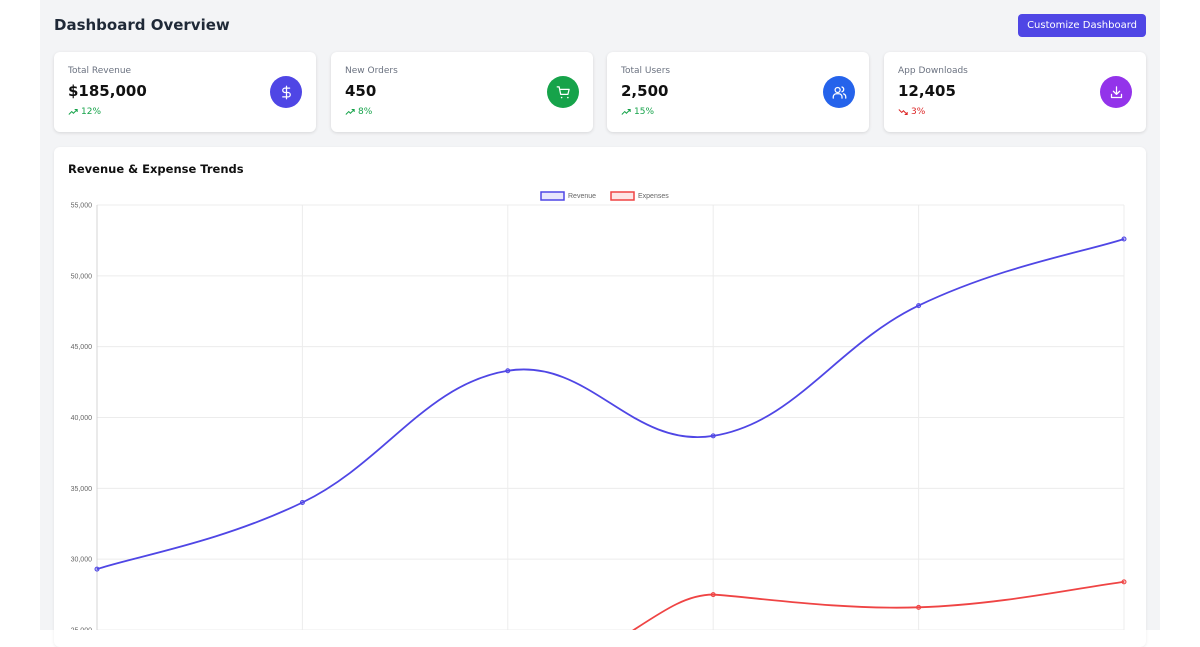  I want to click on card-app-downloads: App Downloads 12,405 3%, so click(1015, 92).